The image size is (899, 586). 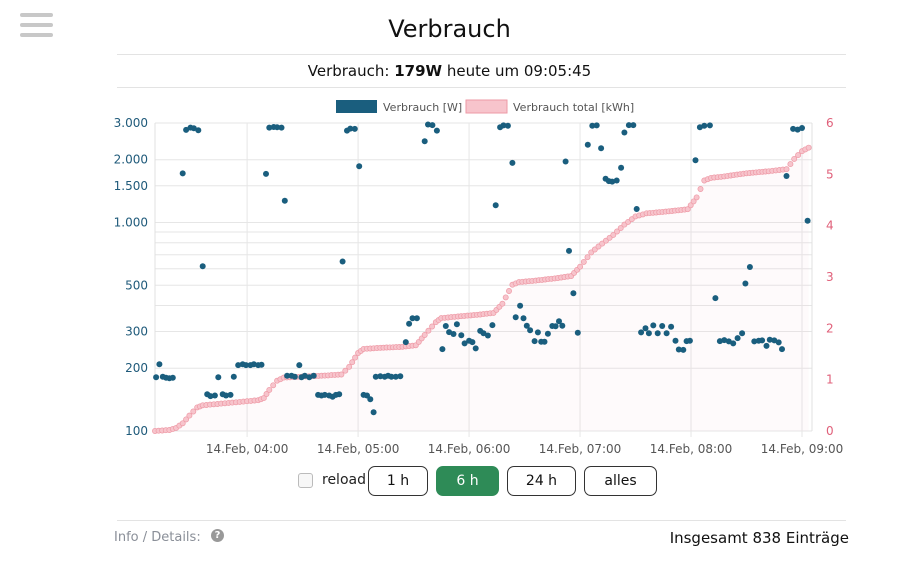 What do you see at coordinates (136, 332) in the screenshot?
I see `y-left-tick-label: 300` at bounding box center [136, 332].